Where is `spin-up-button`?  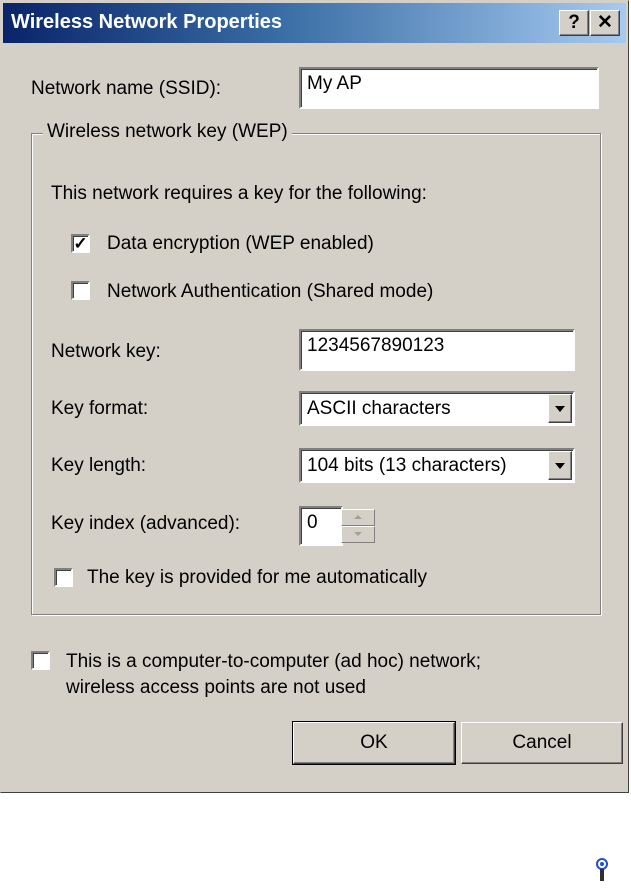 spin-up-button is located at coordinates (358, 517).